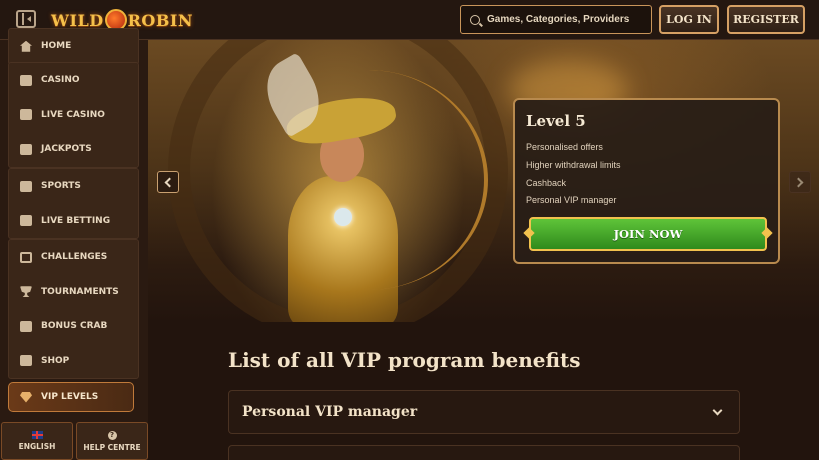 The image size is (819, 460). What do you see at coordinates (484, 412) in the screenshot?
I see `accordion-personal-vip-manager: Personal VIP manager` at bounding box center [484, 412].